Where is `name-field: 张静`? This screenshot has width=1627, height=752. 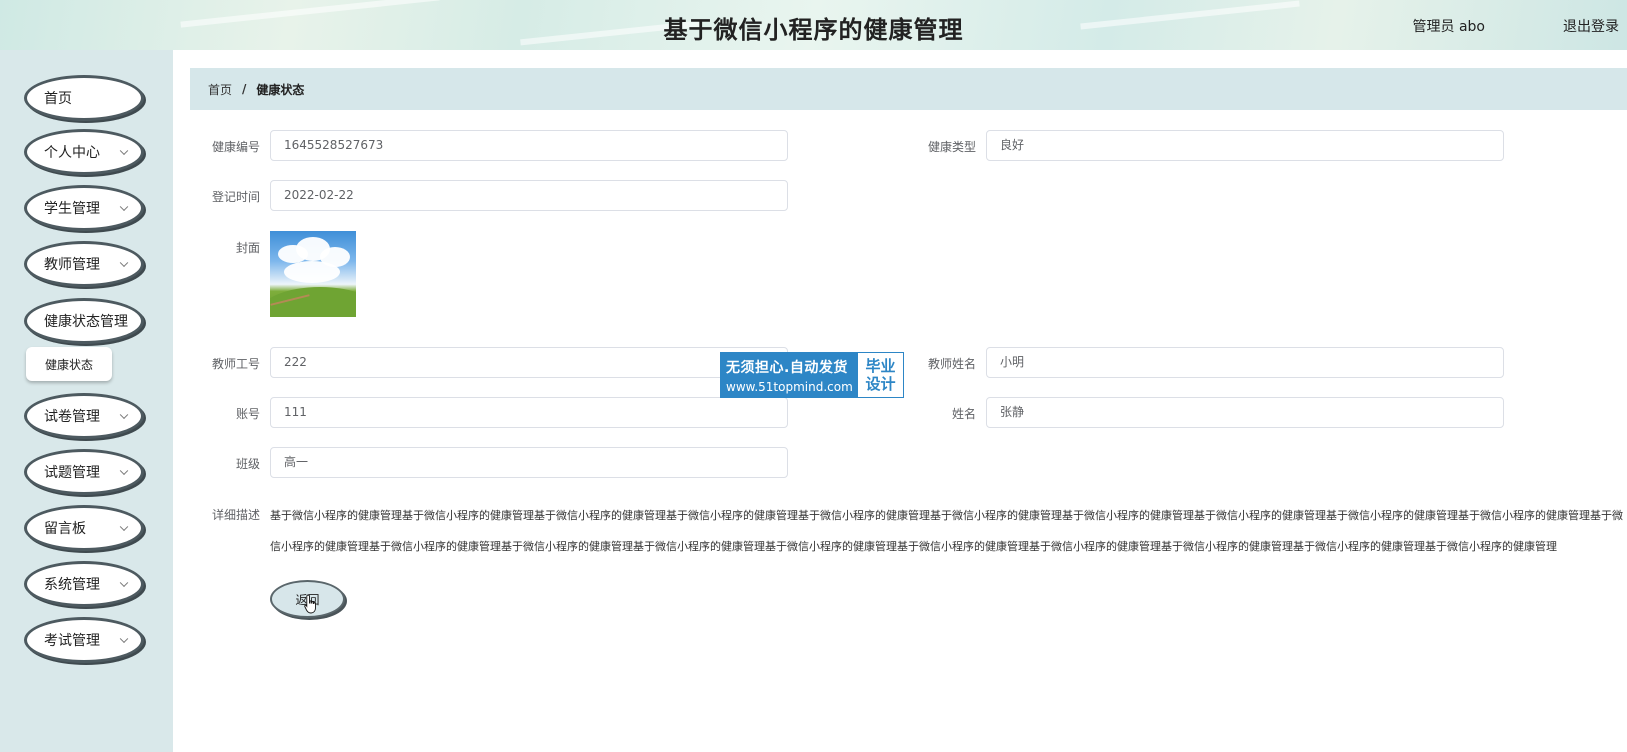
name-field: 张静 is located at coordinates (1245, 412).